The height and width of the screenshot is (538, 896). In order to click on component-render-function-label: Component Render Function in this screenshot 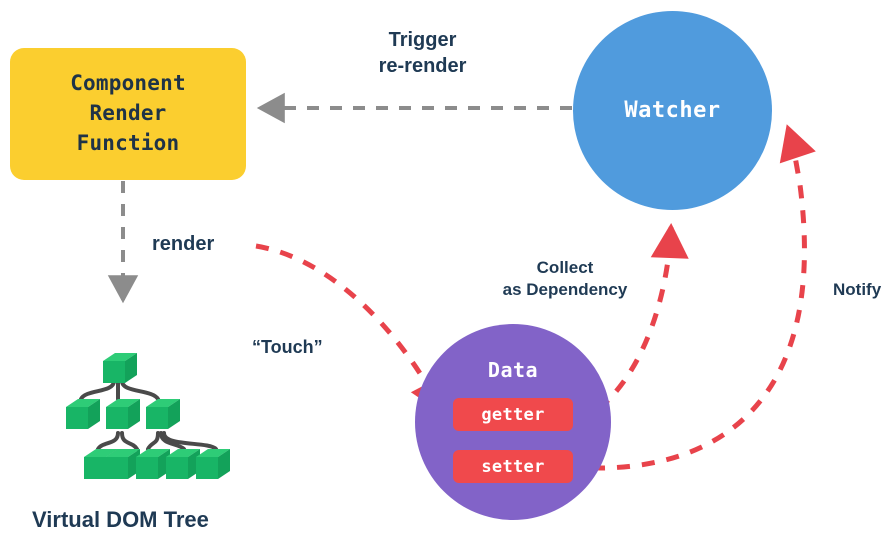, I will do `click(128, 113)`.